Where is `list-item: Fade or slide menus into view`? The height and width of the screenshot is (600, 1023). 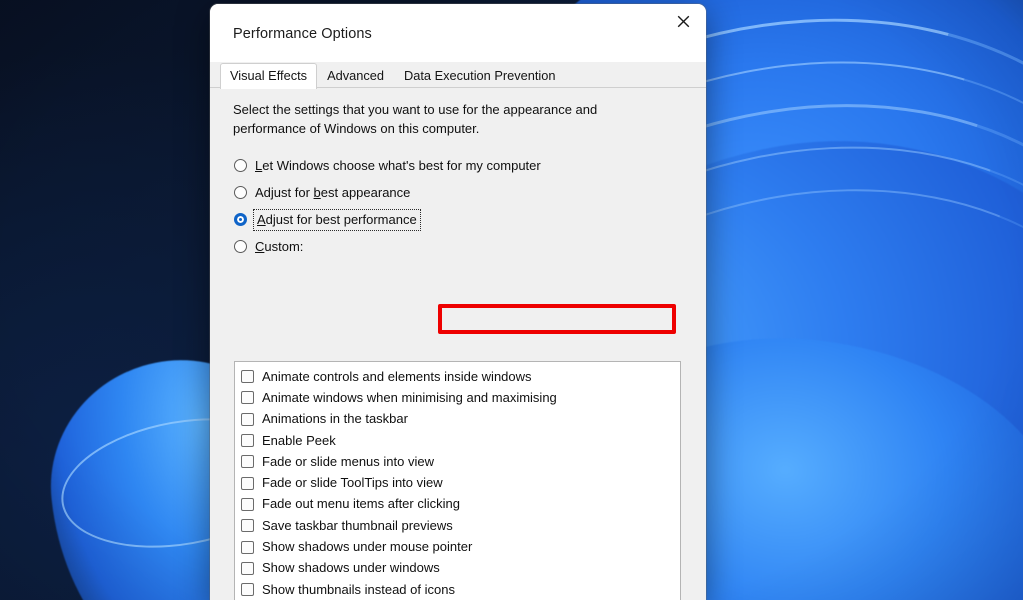
list-item: Fade or slide menus into view is located at coordinates (460, 461).